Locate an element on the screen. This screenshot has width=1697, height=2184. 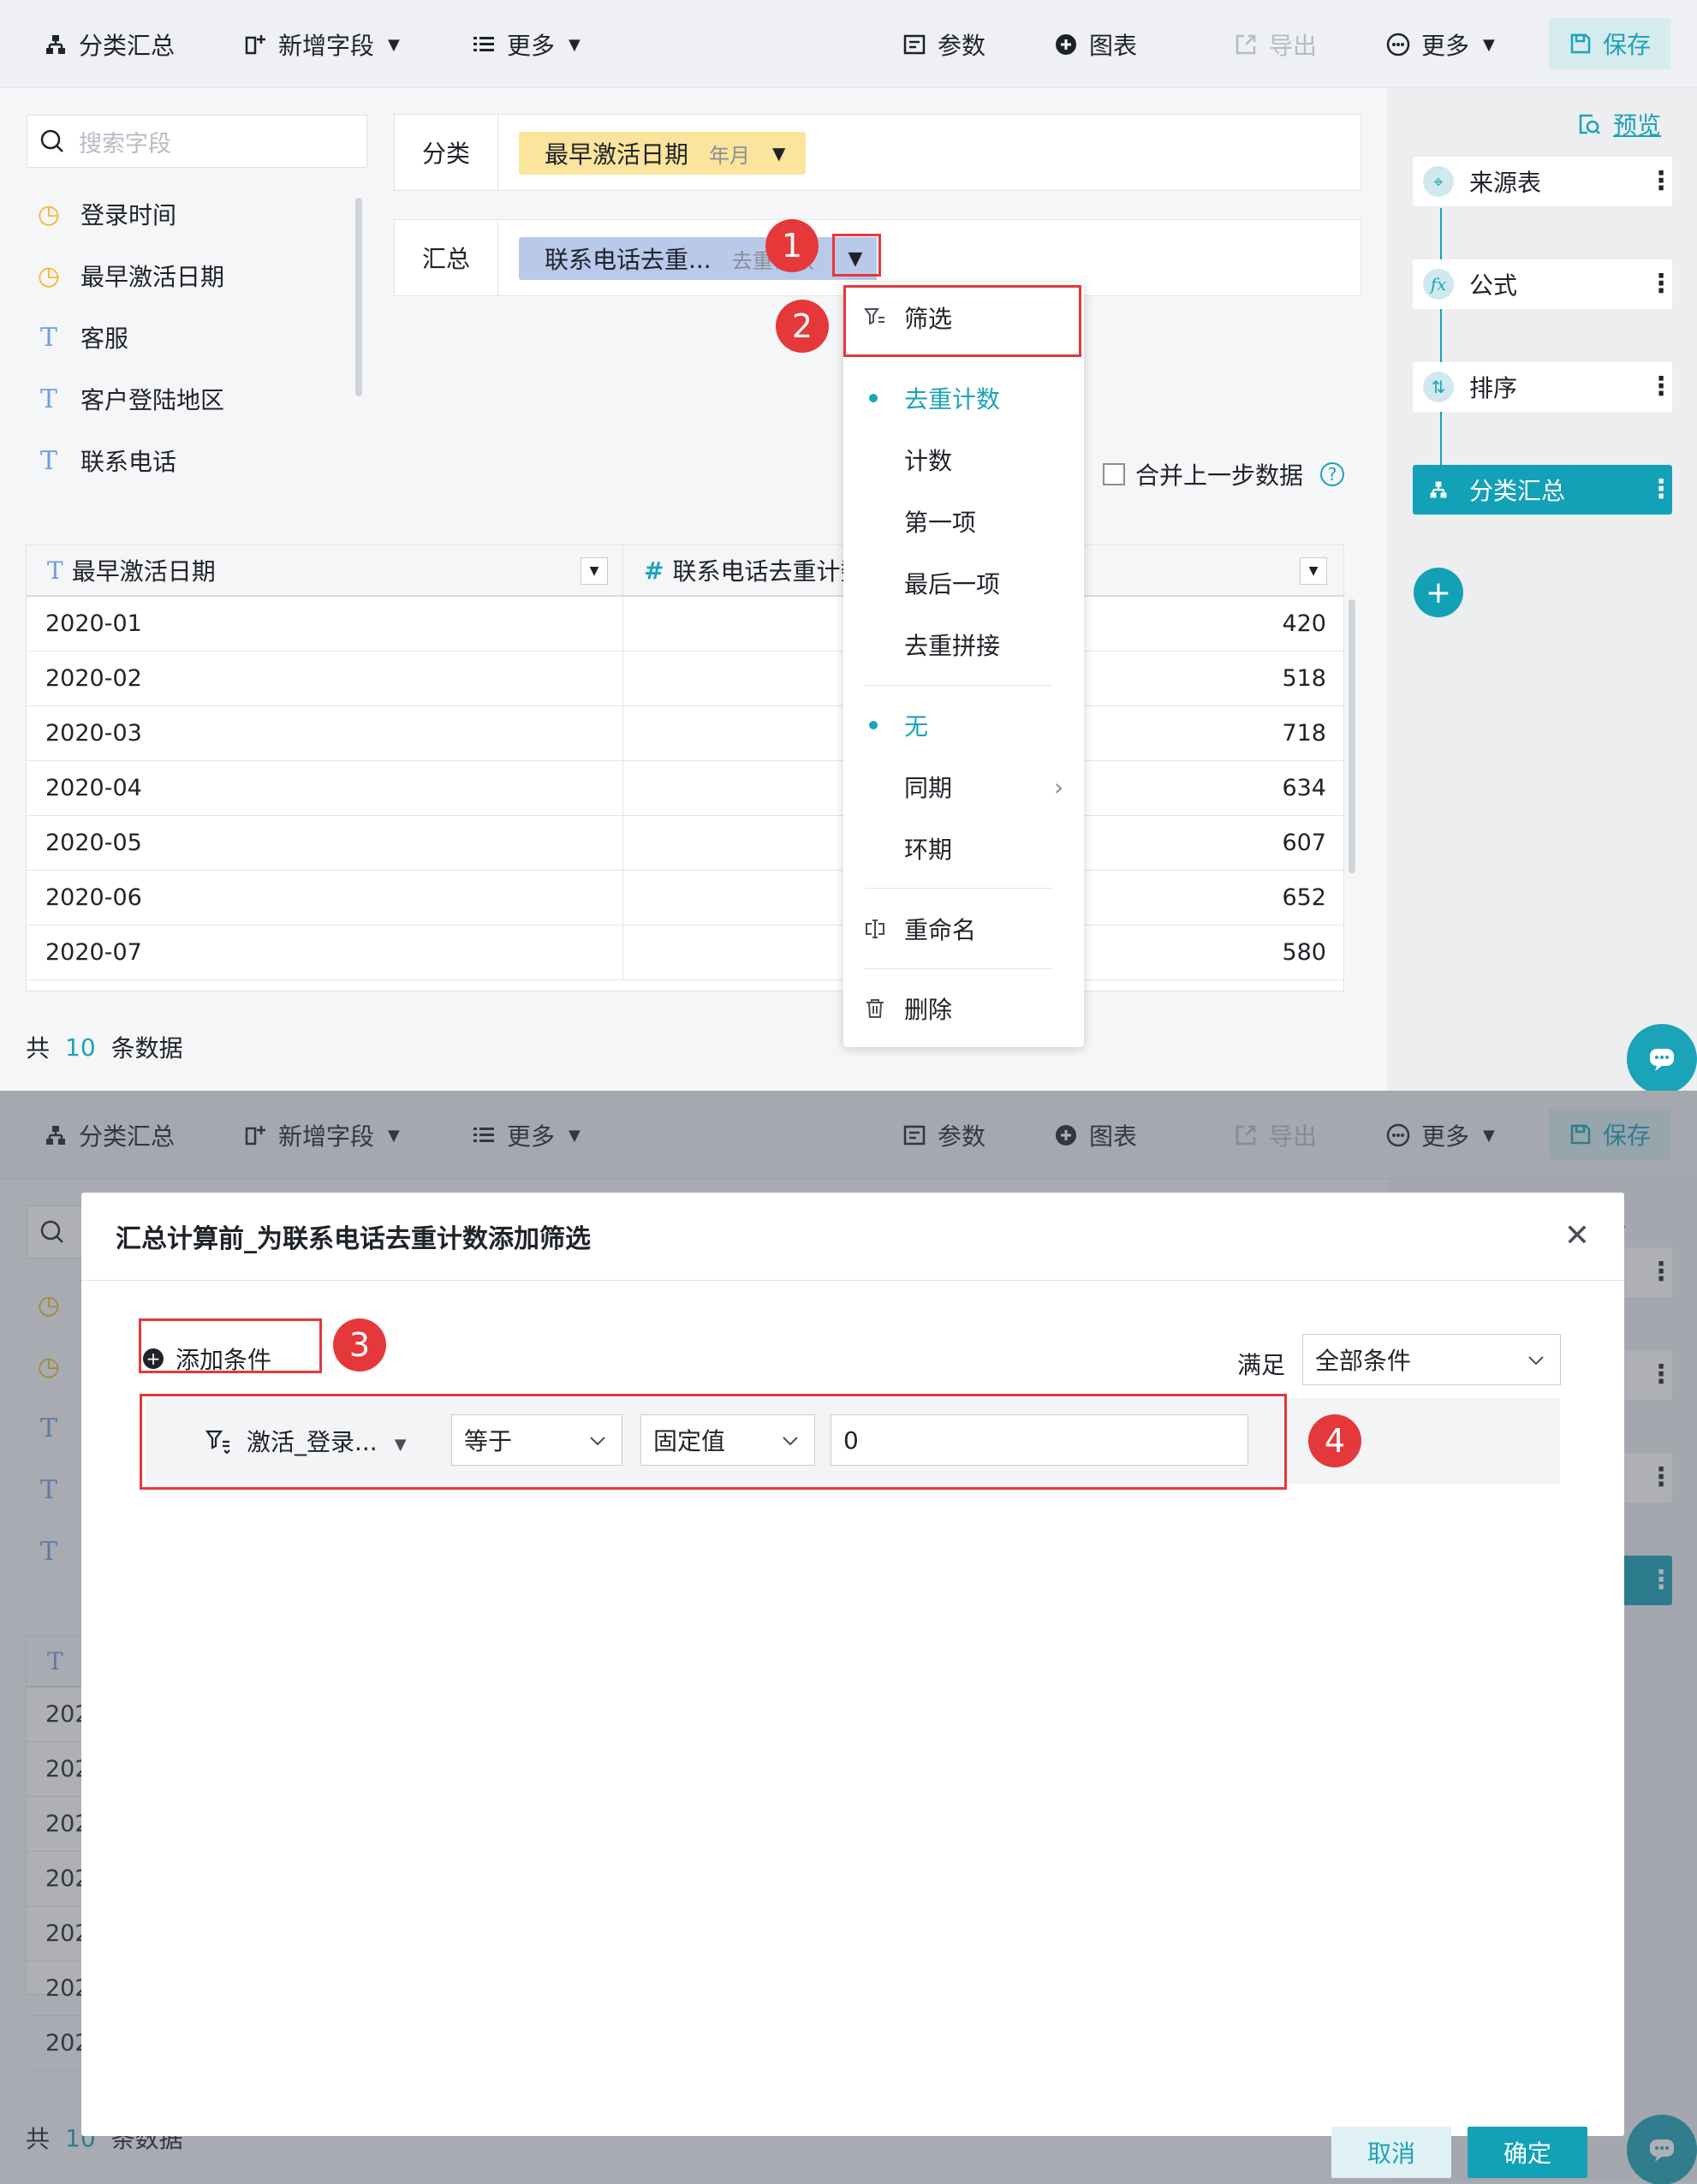
step-label: 排序 is located at coordinates (1493, 388).